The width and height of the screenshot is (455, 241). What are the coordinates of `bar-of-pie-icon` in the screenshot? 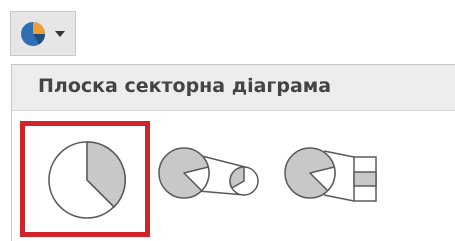 It's located at (330, 174).